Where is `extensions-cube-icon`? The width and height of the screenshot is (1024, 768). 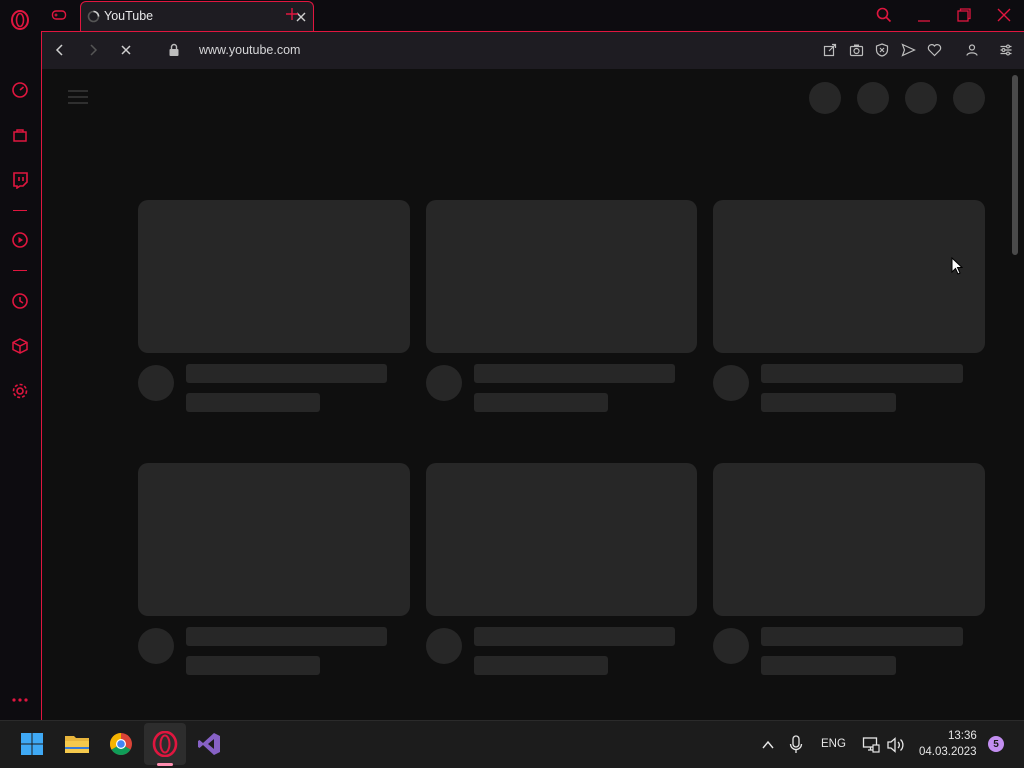
extensions-cube-icon is located at coordinates (20, 346).